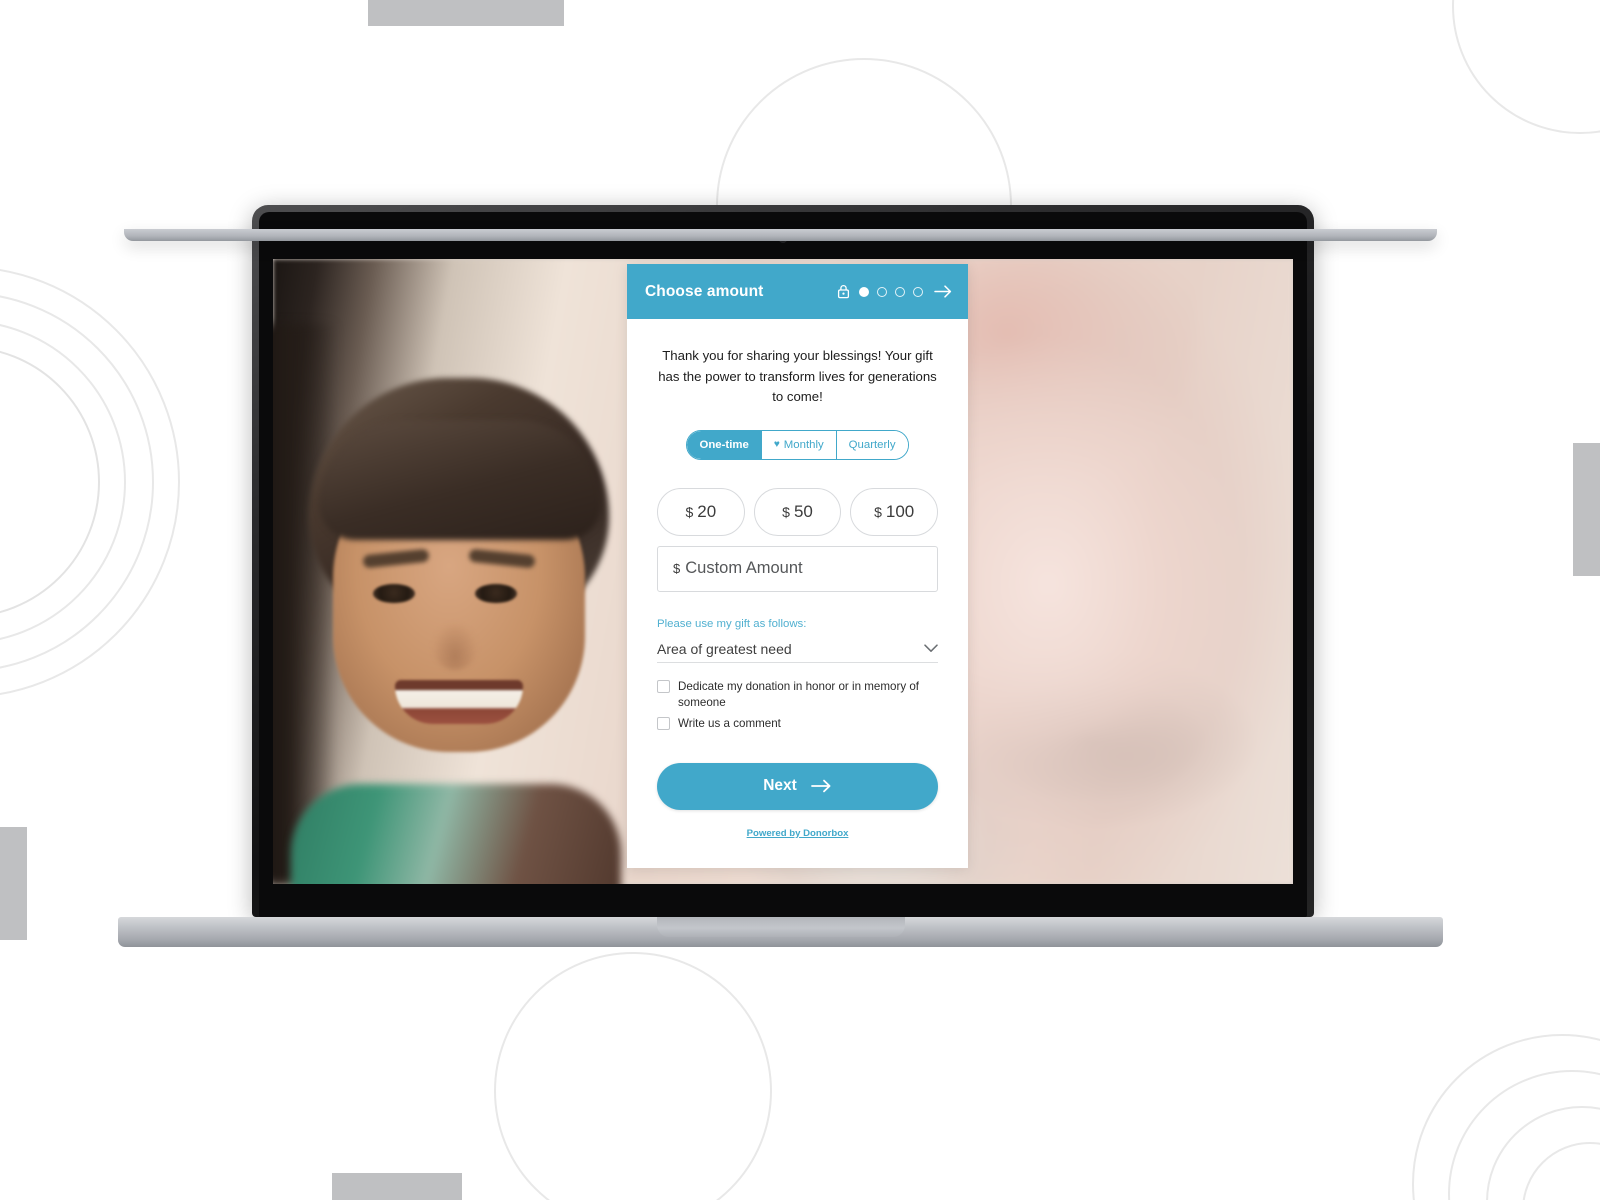 The image size is (1600, 1200). Describe the element at coordinates (931, 649) in the screenshot. I see `chevron-down-icon` at that location.